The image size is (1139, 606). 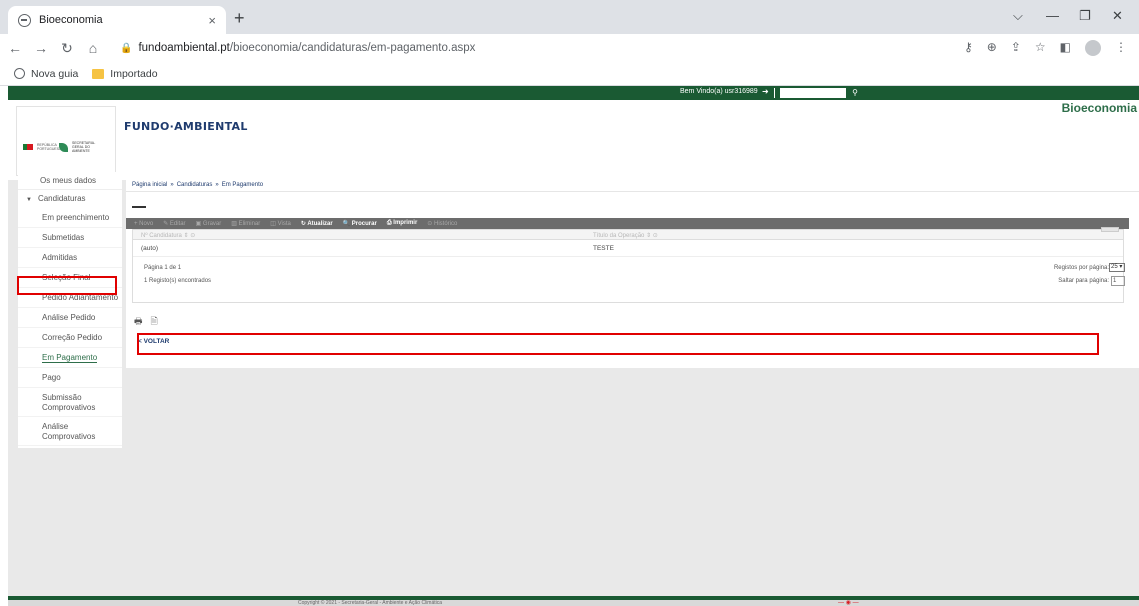 What do you see at coordinates (992, 48) in the screenshot?
I see `zoom-icon: ⊕` at bounding box center [992, 48].